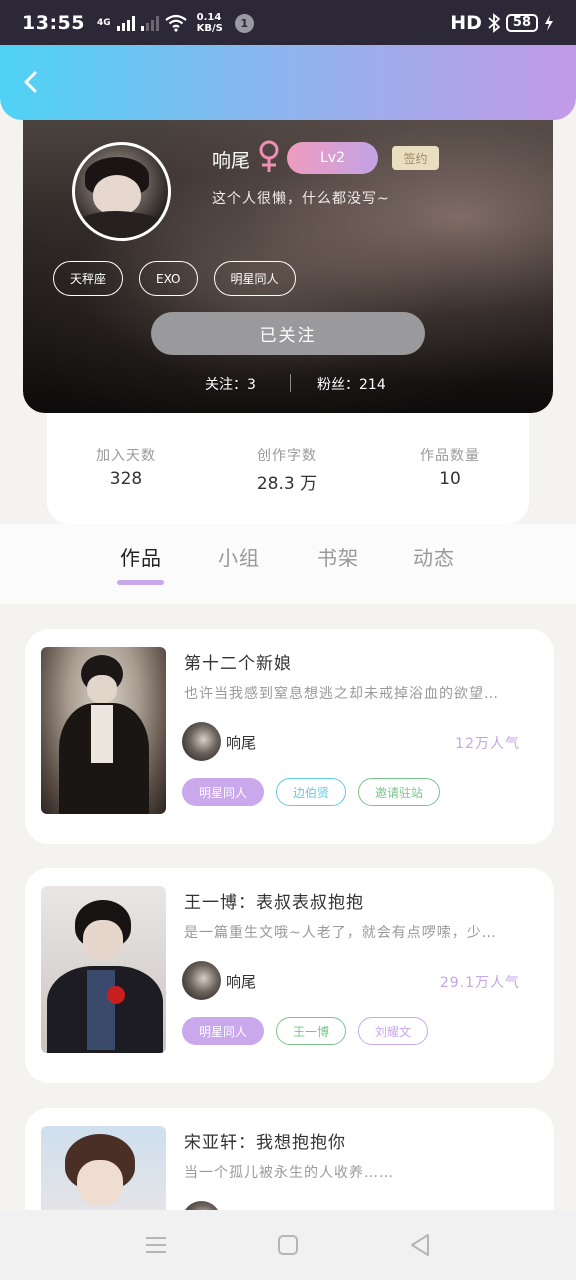 The height and width of the screenshot is (1280, 576). I want to click on triangle-back-icon, so click(420, 1245).